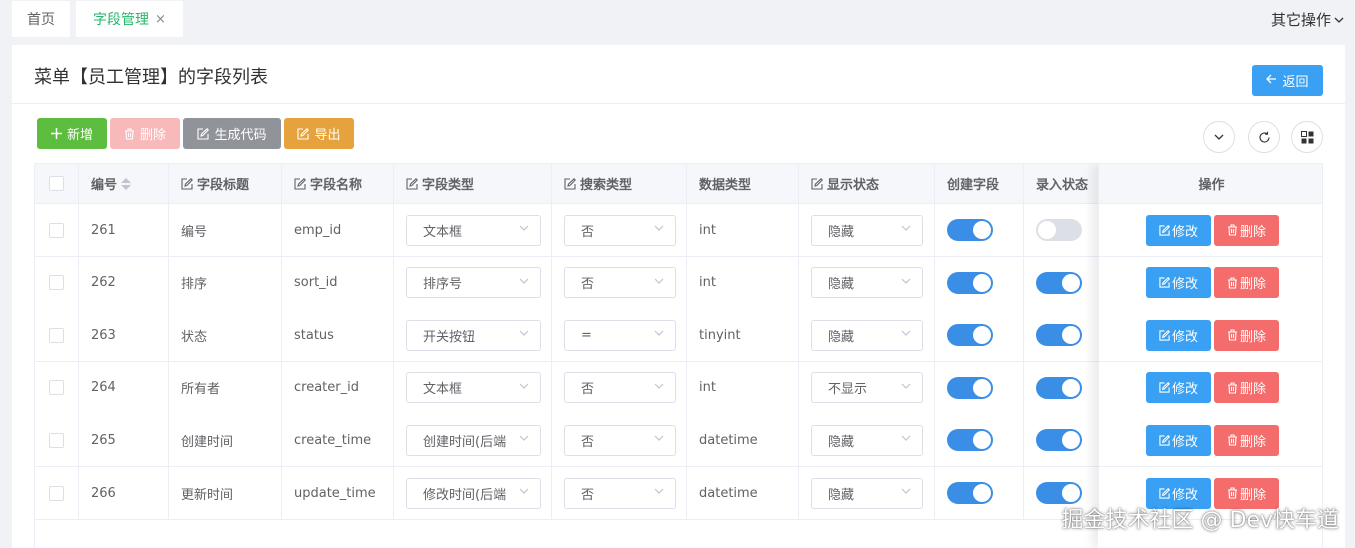  I want to click on cell-field-type: 创建时间(后端, so click(473, 440).